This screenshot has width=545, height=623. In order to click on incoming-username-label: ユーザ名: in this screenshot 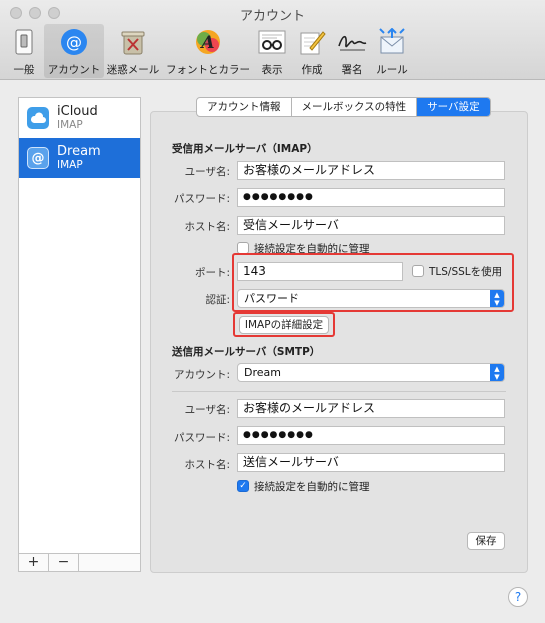, I will do `click(207, 172)`.